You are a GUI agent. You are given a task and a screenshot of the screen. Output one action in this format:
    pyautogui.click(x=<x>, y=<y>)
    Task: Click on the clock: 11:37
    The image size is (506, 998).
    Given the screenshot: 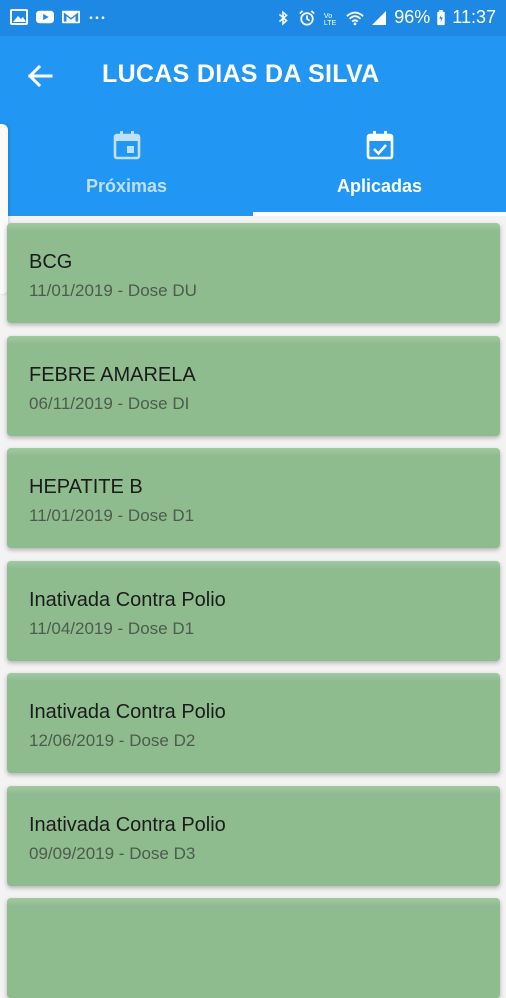 What is the action you would take?
    pyautogui.click(x=474, y=17)
    